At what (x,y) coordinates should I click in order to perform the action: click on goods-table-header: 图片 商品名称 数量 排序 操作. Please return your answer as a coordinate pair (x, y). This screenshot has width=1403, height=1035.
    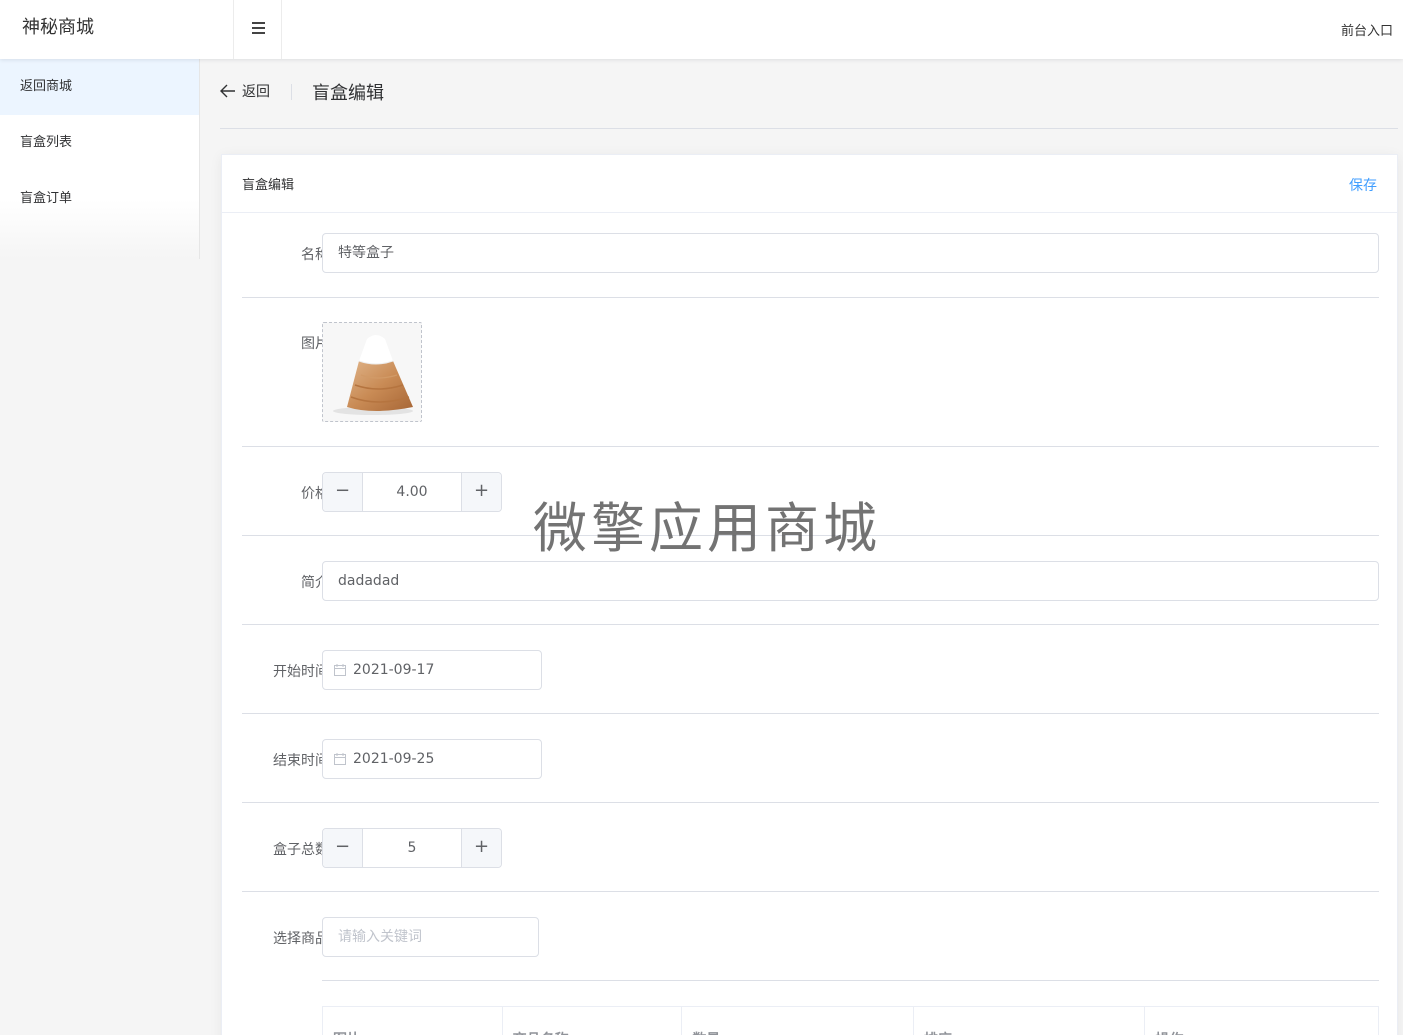
    Looking at the image, I should click on (850, 1020).